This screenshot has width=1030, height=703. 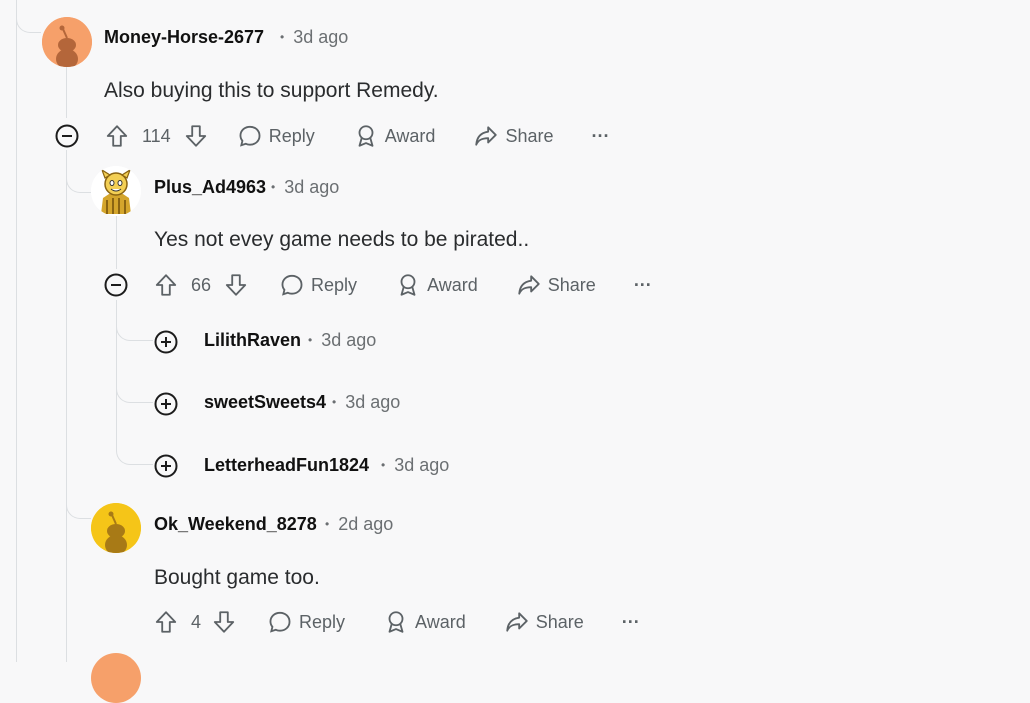 I want to click on vote-count: 114, so click(x=156, y=135).